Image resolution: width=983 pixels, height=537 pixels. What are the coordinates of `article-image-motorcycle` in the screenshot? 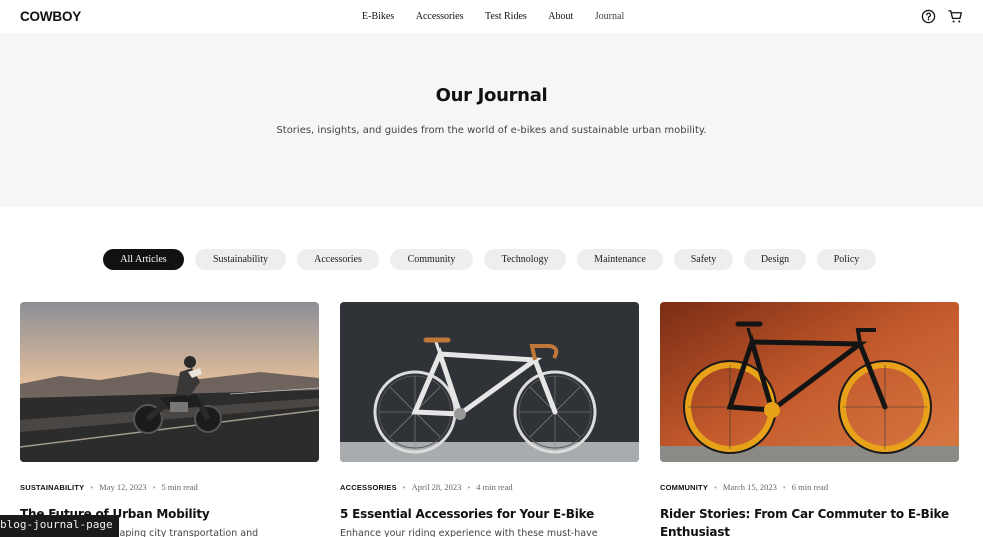 It's located at (169, 382).